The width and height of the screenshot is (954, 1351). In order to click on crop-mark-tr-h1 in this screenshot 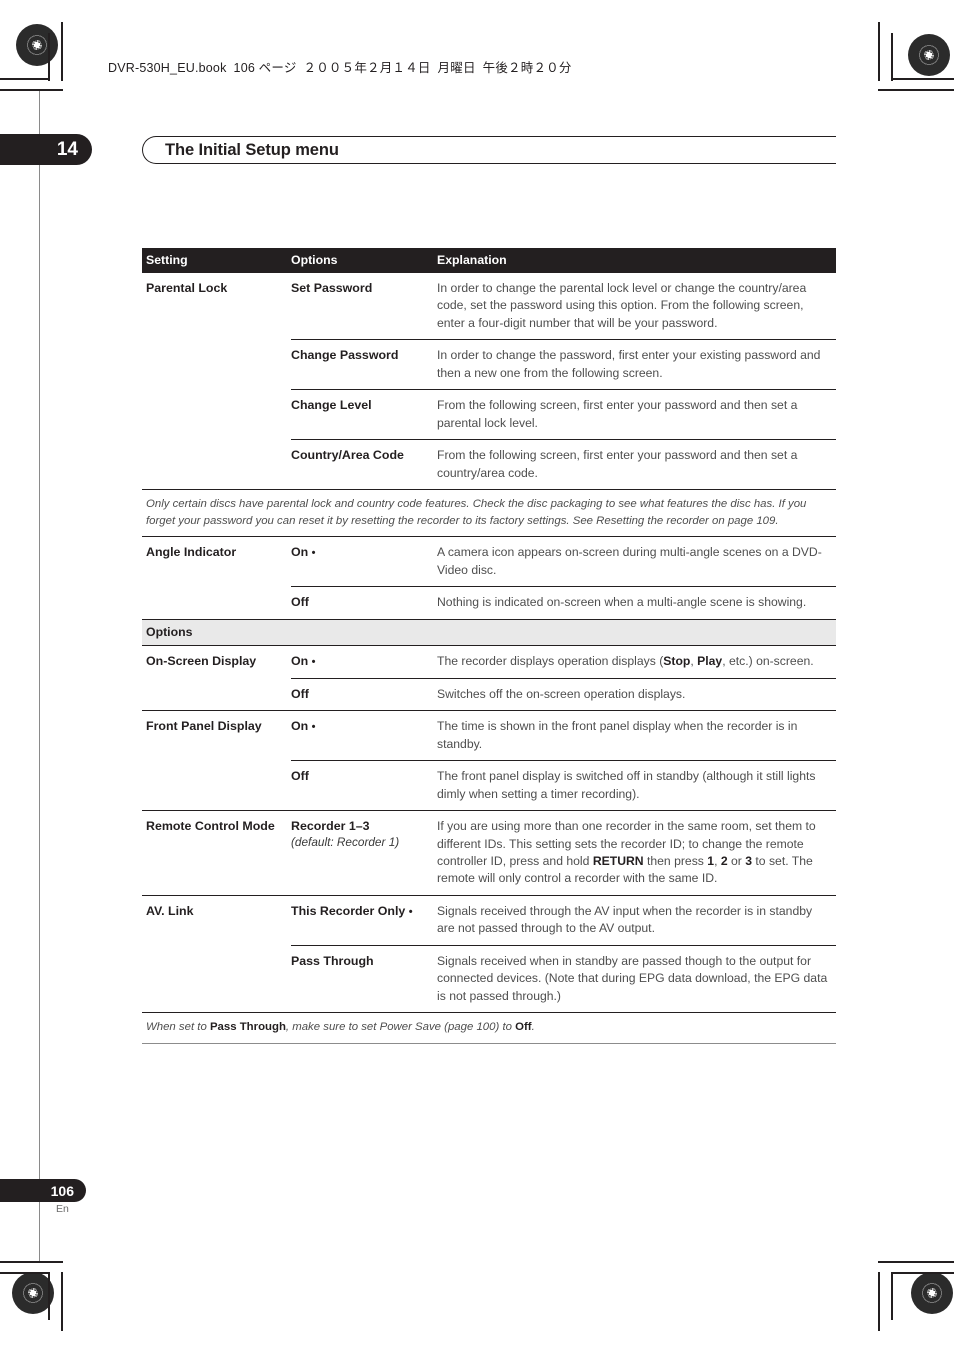, I will do `click(923, 79)`.